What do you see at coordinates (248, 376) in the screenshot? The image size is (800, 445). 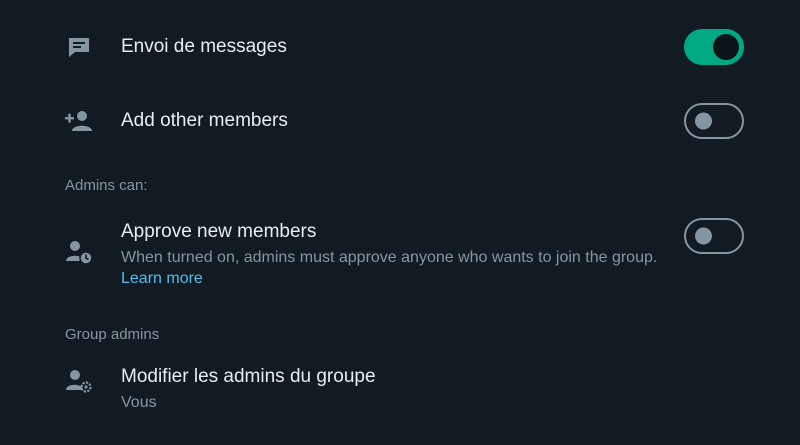 I see `edit-admins-label: Modifier les admins du groupe` at bounding box center [248, 376].